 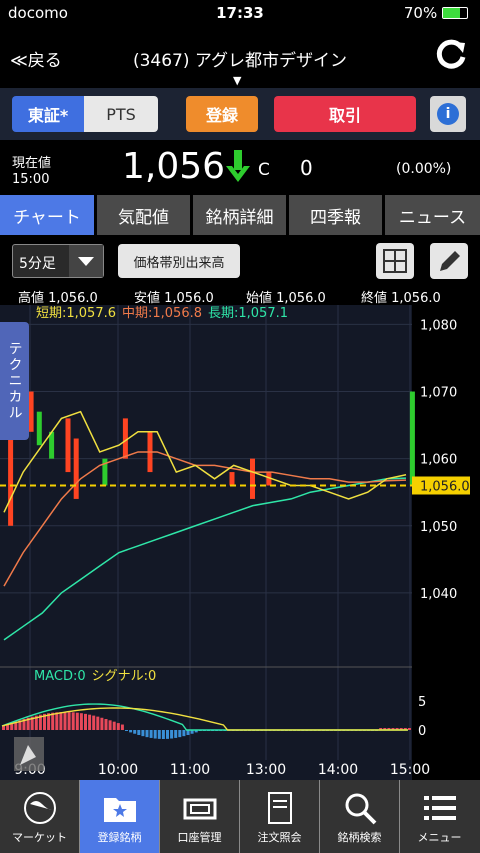 I want to click on nav-menu: メニュー, so click(x=440, y=816).